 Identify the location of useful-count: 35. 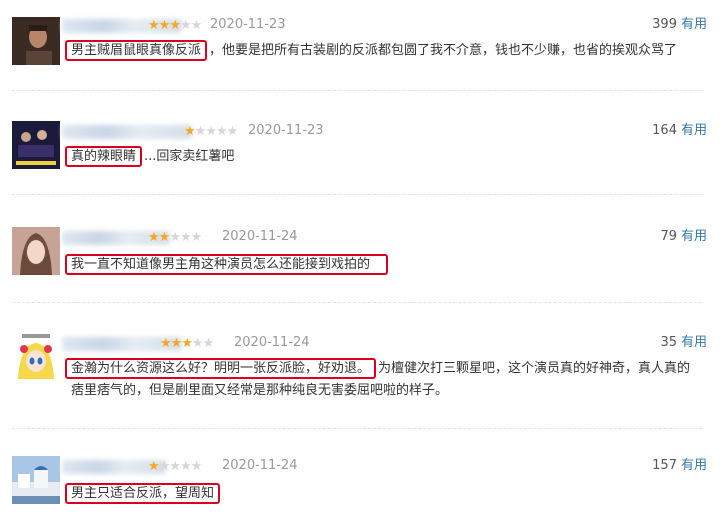
(668, 342).